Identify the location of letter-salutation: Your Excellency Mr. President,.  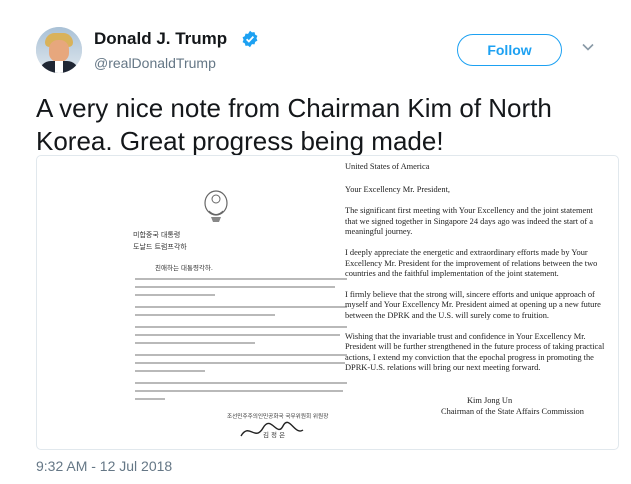
(397, 189).